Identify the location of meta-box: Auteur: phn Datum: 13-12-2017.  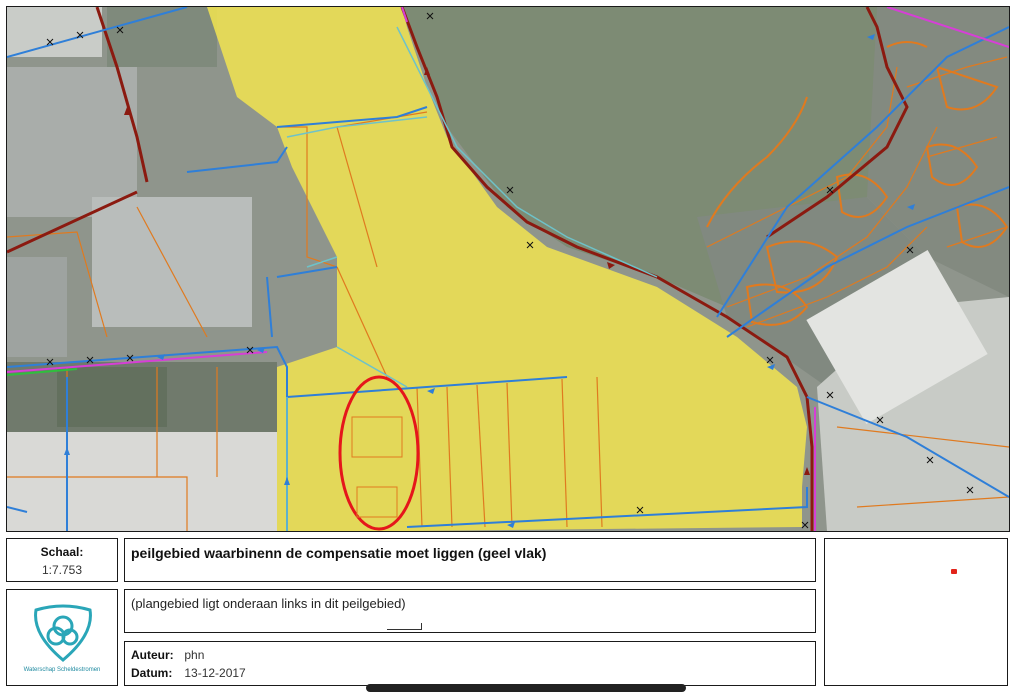
(470, 663).